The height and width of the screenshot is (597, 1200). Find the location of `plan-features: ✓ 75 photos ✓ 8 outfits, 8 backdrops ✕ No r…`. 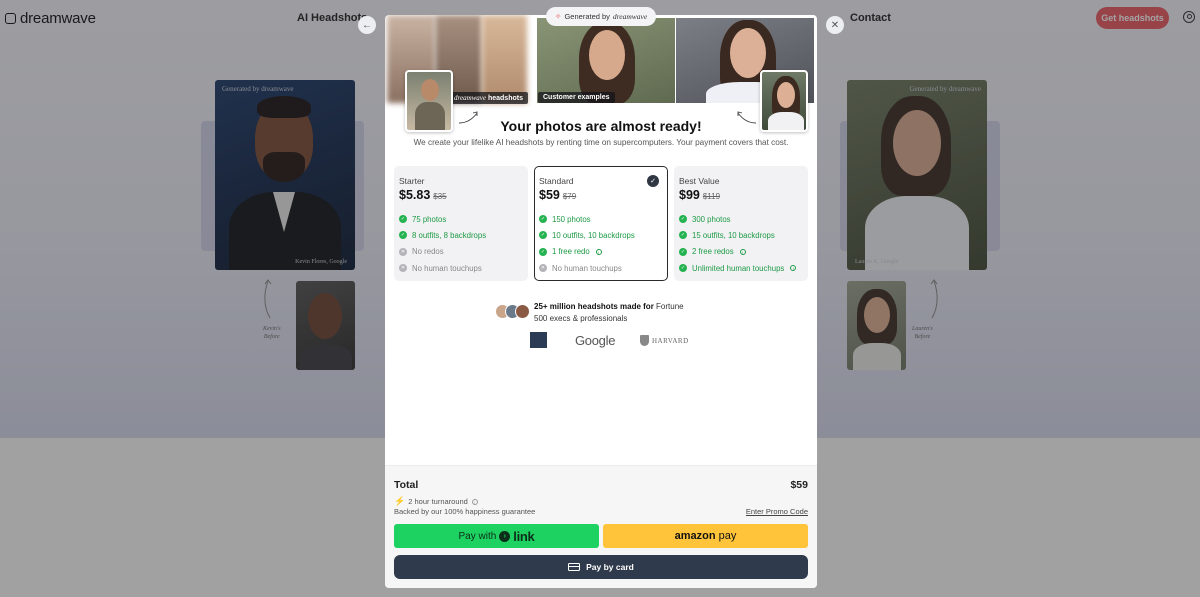

plan-features: ✓ 75 photos ✓ 8 outfits, 8 backdrops ✕ No r… is located at coordinates (461, 243).